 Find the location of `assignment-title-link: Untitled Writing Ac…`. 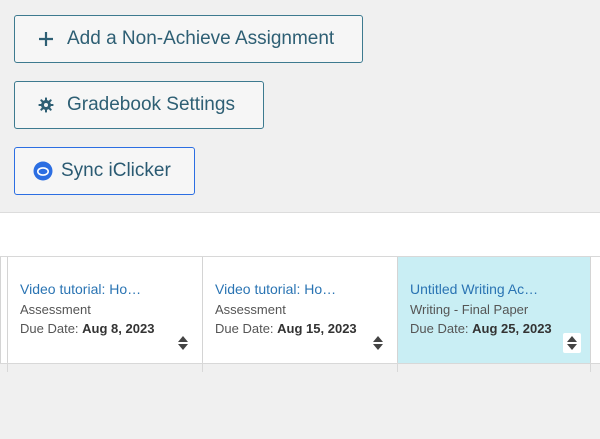

assignment-title-link: Untitled Writing Ac… is located at coordinates (500, 289).